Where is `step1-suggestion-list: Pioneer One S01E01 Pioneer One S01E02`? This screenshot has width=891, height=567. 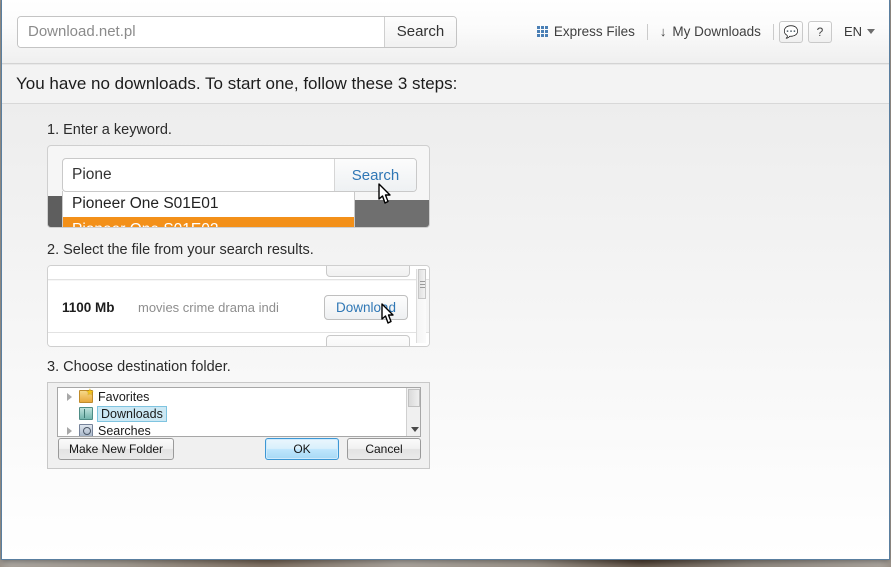
step1-suggestion-list: Pioneer One S01E01 Pioneer One S01E02 is located at coordinates (208, 209).